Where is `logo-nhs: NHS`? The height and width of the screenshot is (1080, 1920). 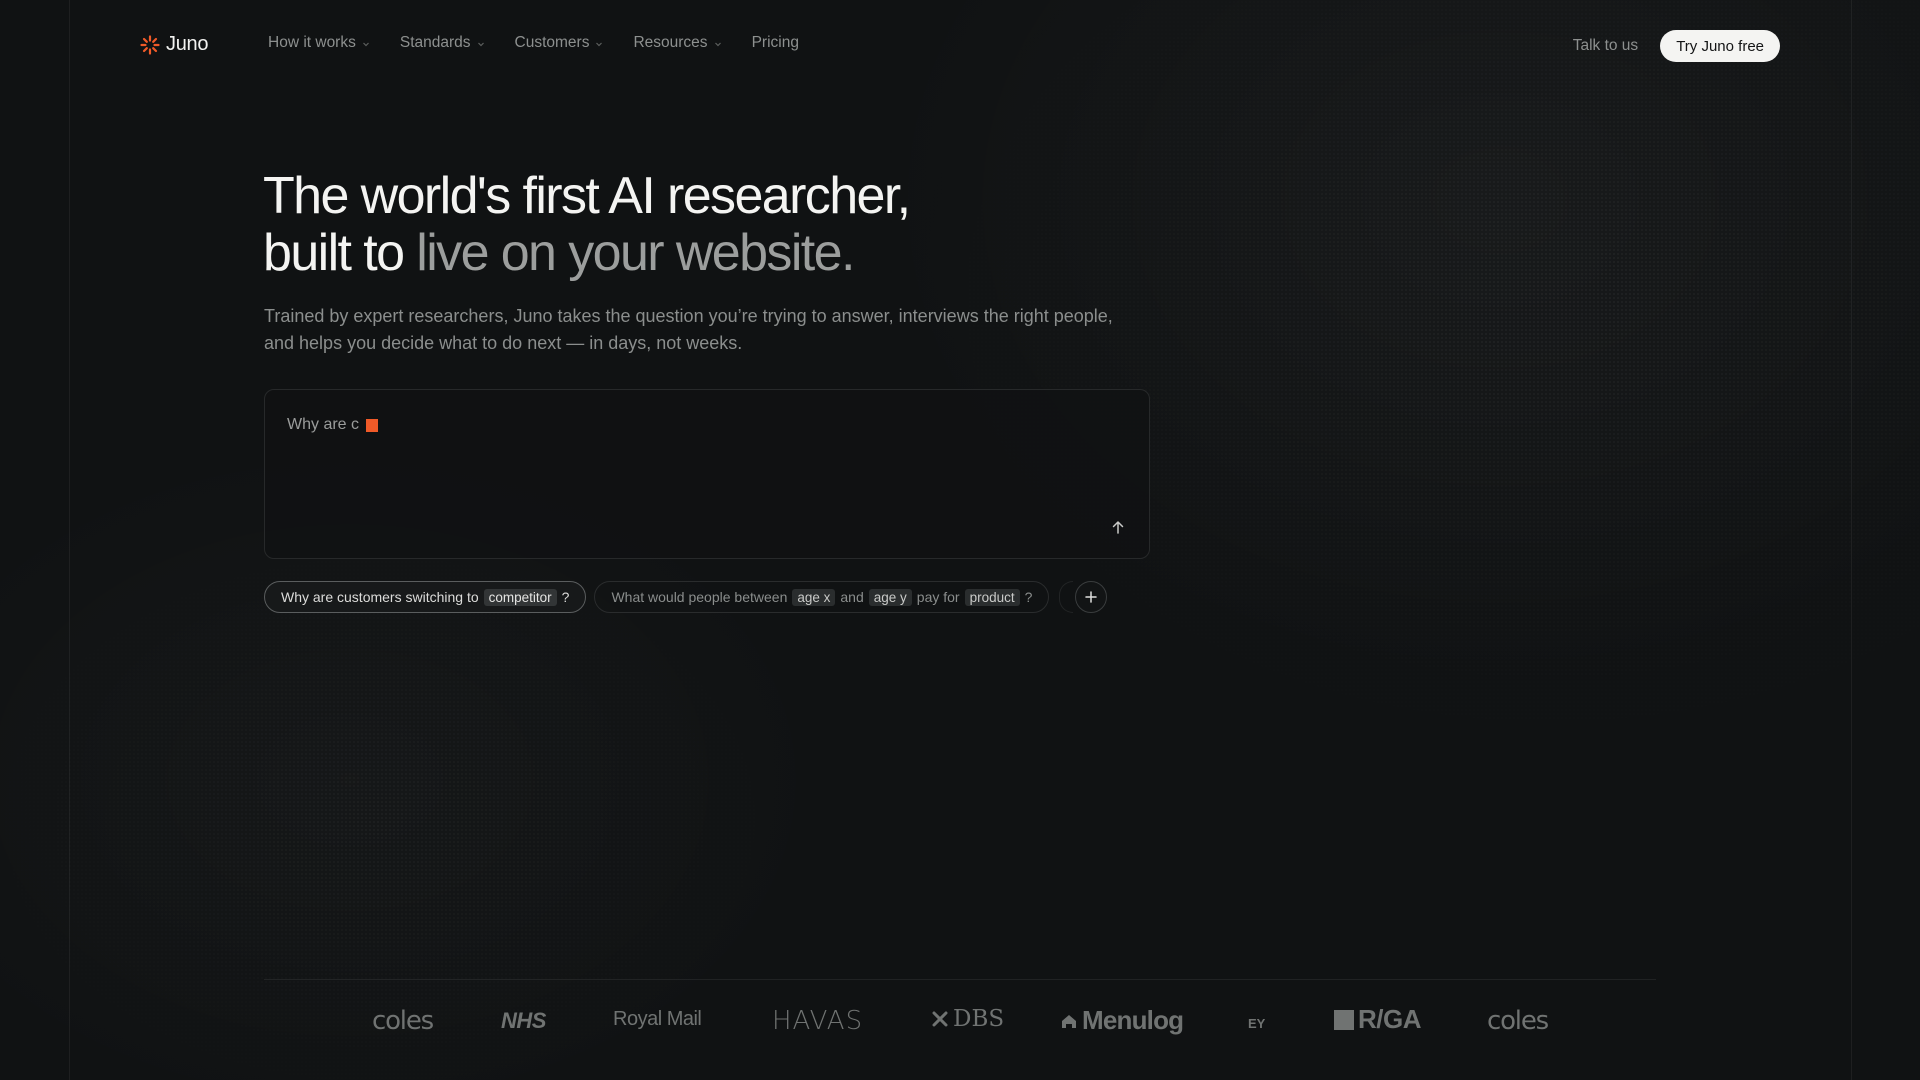
logo-nhs: NHS is located at coordinates (523, 1021).